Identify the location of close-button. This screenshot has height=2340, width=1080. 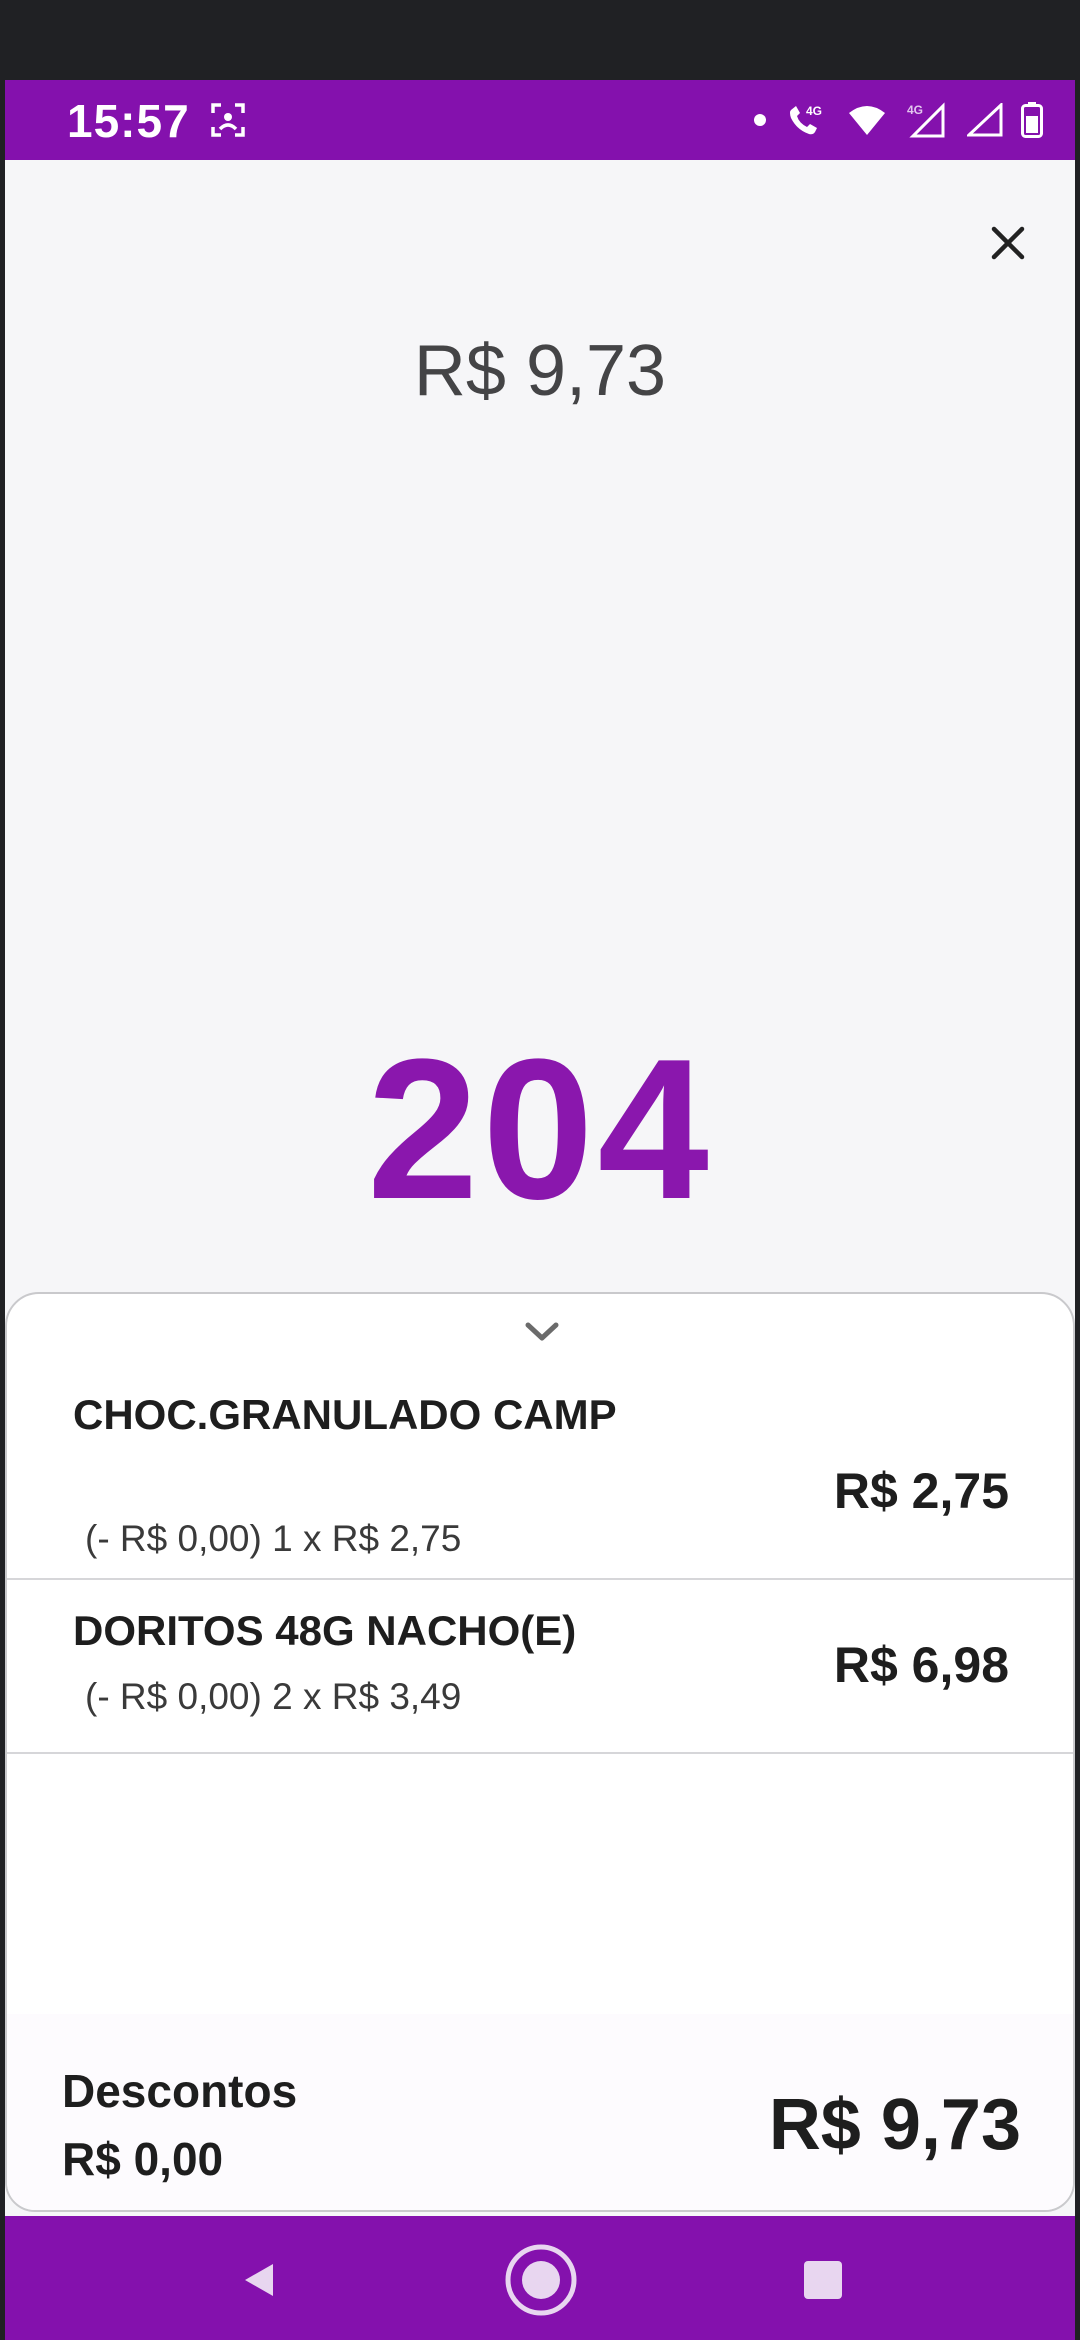
(1008, 243).